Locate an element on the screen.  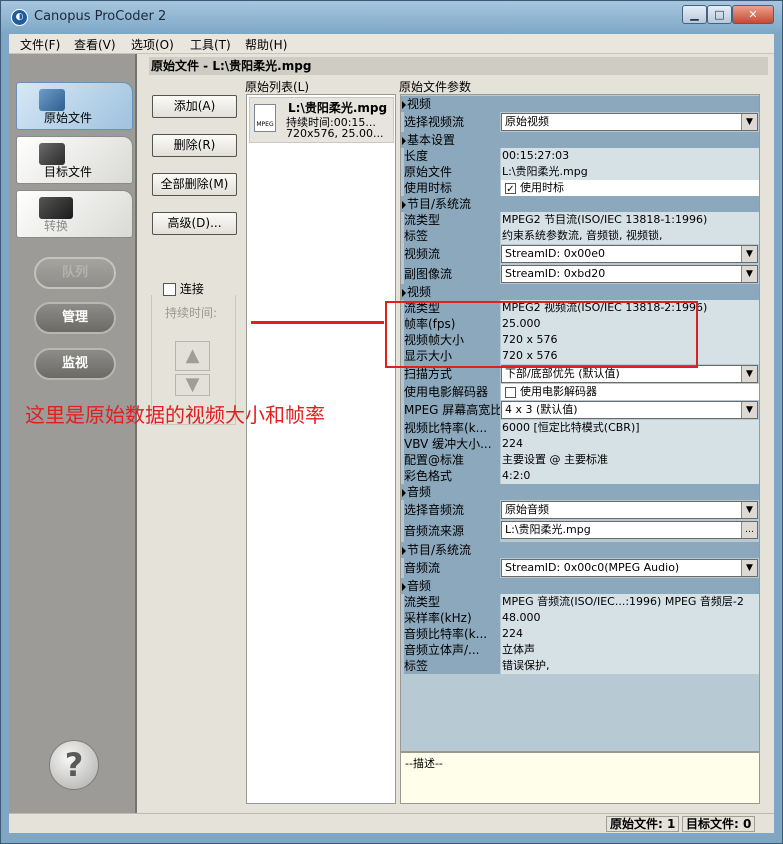
param-row: 选择音频流 原始音频 ▼ is located at coordinates (580, 510).